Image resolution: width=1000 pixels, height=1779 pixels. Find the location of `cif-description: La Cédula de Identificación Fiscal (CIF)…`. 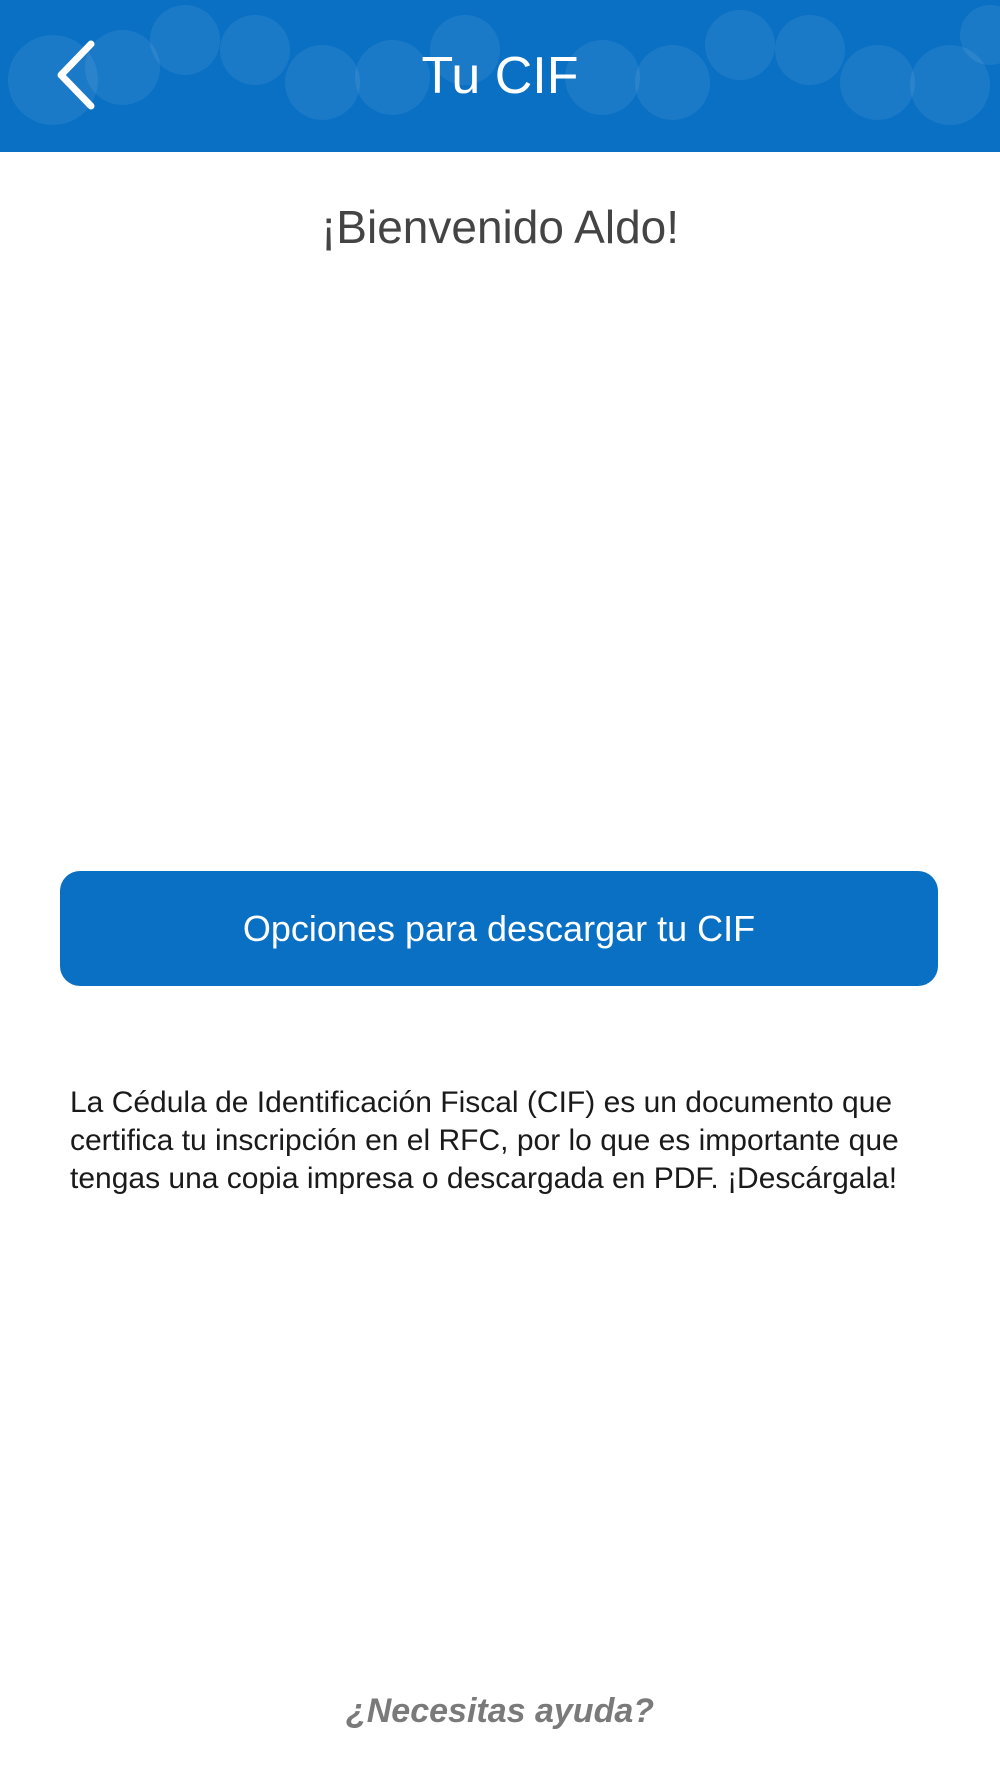

cif-description: La Cédula de Identificación Fiscal (CIF)… is located at coordinates (484, 1140).